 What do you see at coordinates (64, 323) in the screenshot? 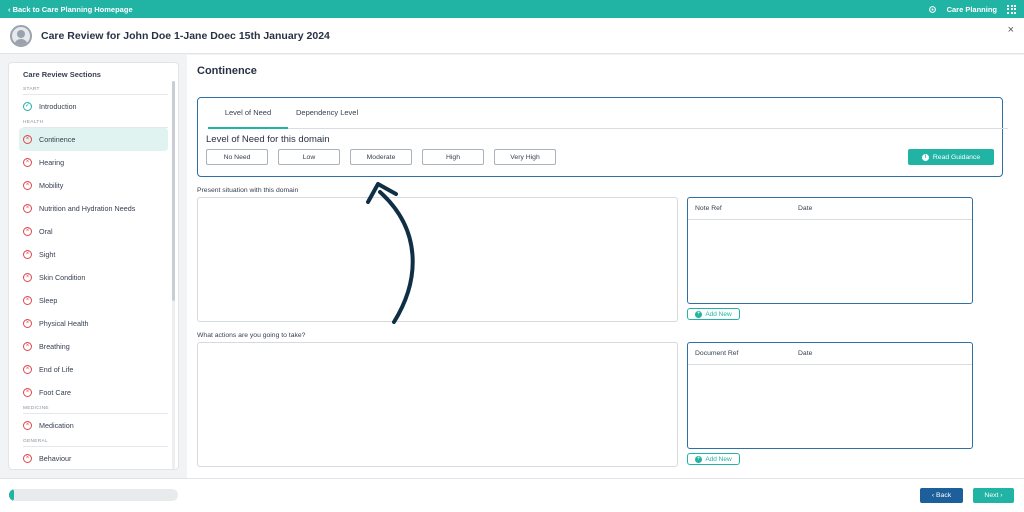
I see `sidebar-item-label: Physical Health` at bounding box center [64, 323].